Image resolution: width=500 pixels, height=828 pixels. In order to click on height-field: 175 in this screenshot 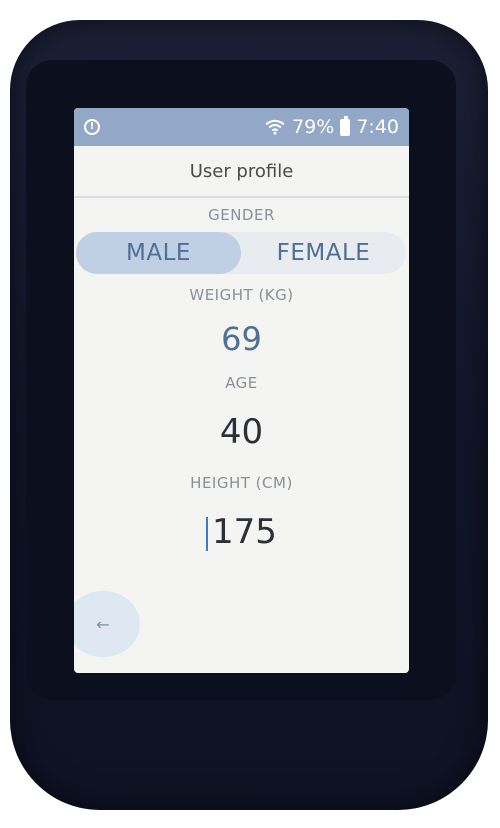, I will do `click(241, 532)`.